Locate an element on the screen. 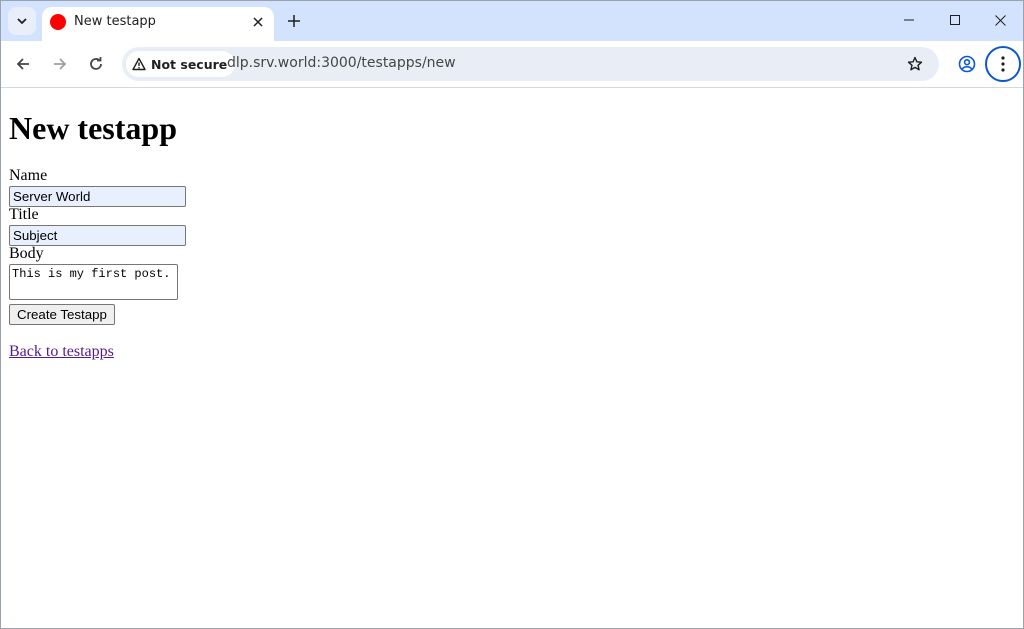 The image size is (1024, 629). security-label: Not secure is located at coordinates (189, 64).